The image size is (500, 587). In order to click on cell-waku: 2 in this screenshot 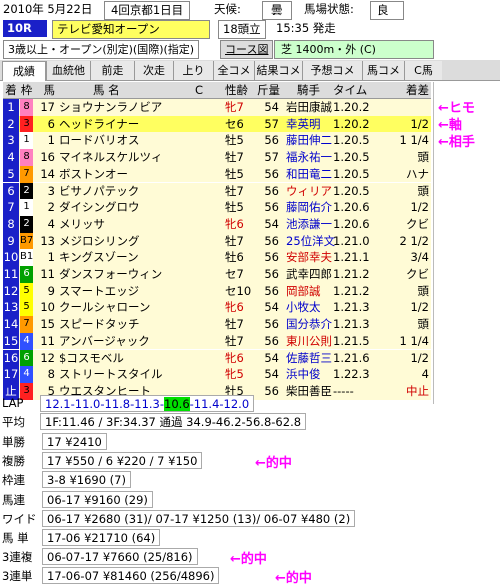, I will do `click(26, 191)`.